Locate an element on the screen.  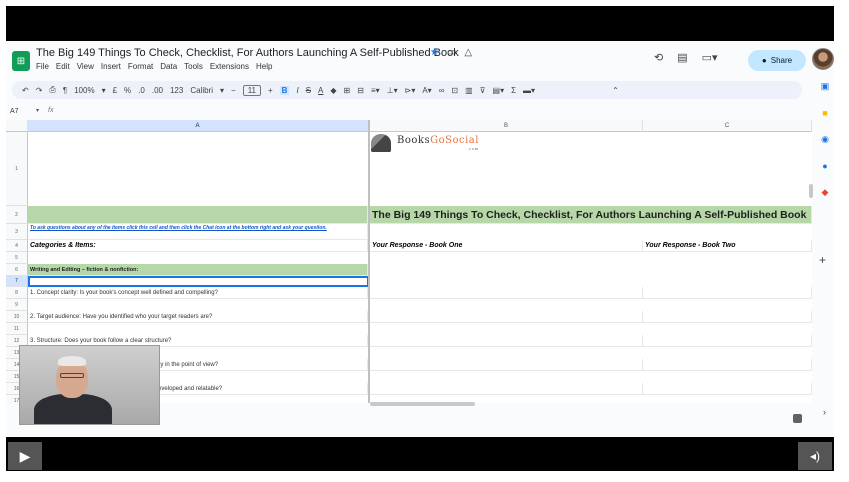
font-size-increase-button: + is located at coordinates (270, 90).